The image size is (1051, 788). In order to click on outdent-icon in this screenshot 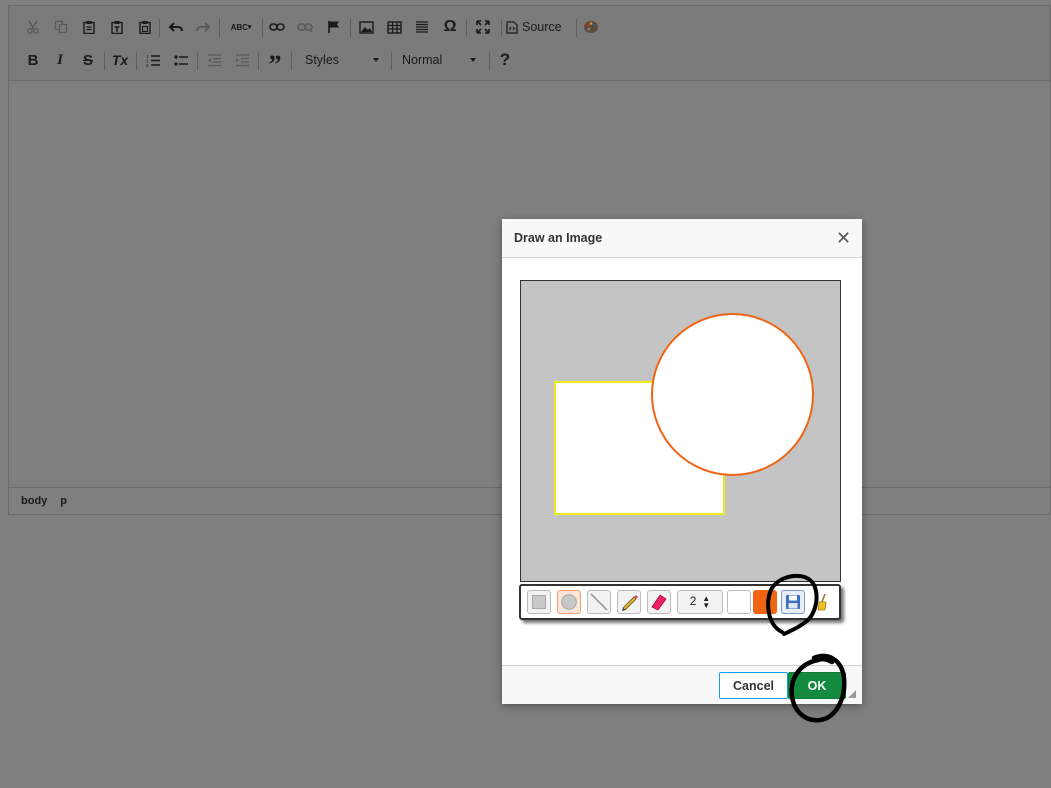, I will do `click(214, 60)`.